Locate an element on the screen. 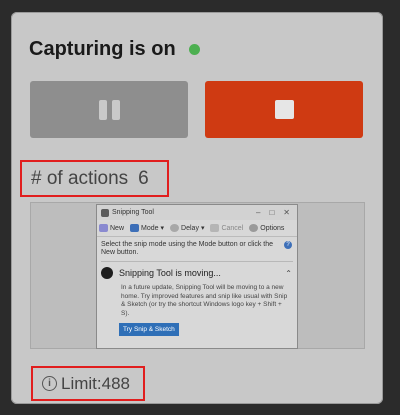  pause-button is located at coordinates (109, 109).